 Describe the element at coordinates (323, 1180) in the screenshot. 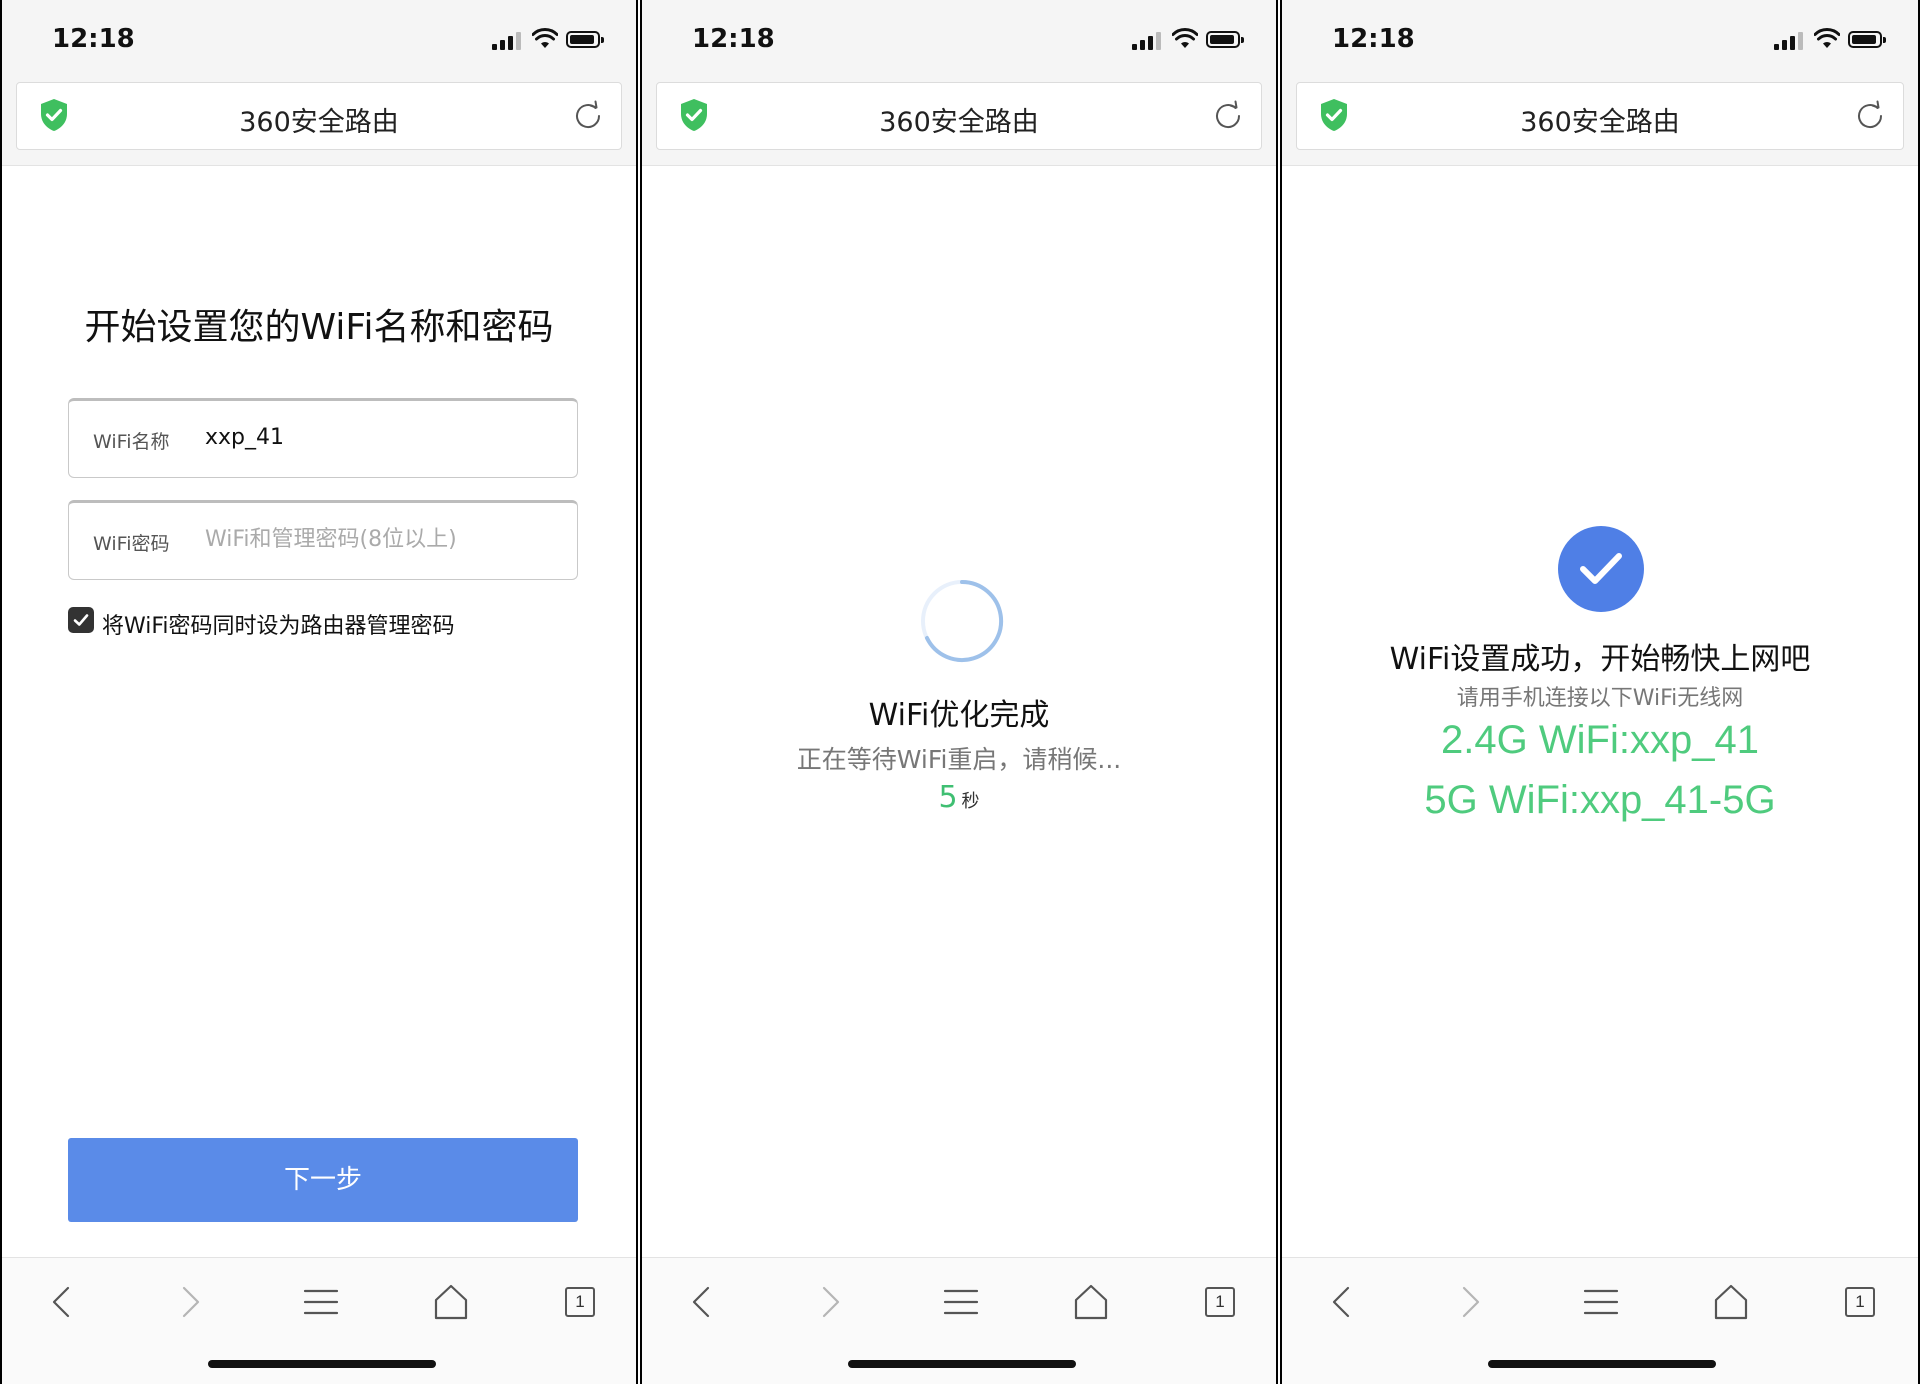

I see `next-step-button: 下一步` at that location.